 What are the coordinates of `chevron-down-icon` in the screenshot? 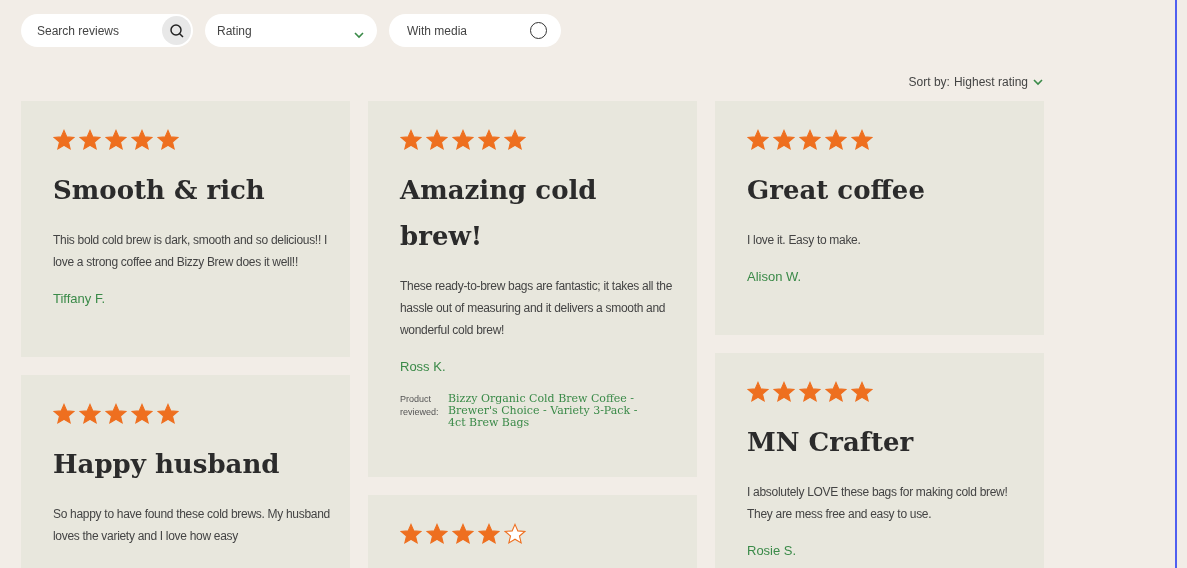 It's located at (1038, 82).